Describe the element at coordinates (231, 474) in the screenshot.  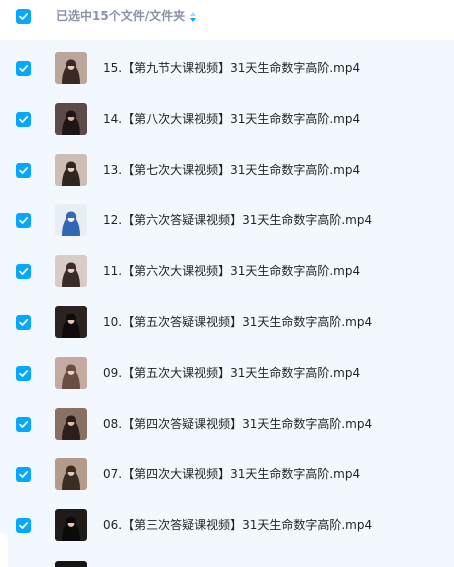
I see `file-name: 07.【第四次大课视频】31天生命数字高阶.mp4` at that location.